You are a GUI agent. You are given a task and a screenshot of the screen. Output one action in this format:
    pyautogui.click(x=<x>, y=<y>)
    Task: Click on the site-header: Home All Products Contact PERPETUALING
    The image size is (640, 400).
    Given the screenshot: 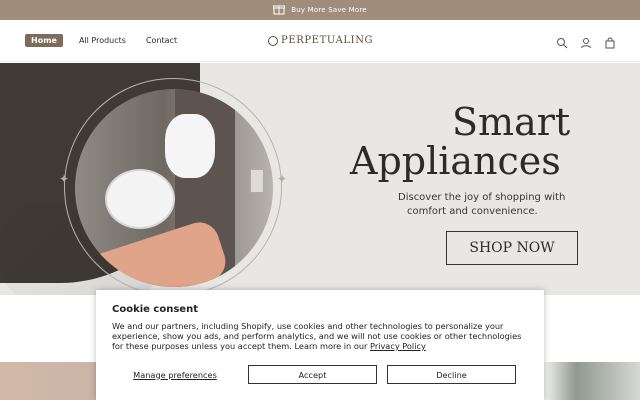 What is the action you would take?
    pyautogui.click(x=320, y=41)
    